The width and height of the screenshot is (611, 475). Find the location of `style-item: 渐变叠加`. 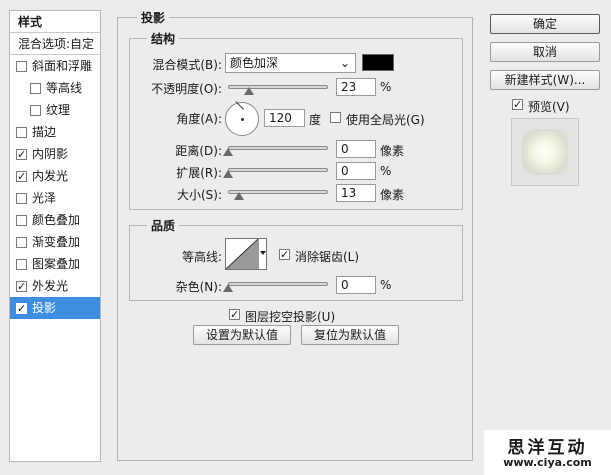

style-item: 渐变叠加 is located at coordinates (55, 242).